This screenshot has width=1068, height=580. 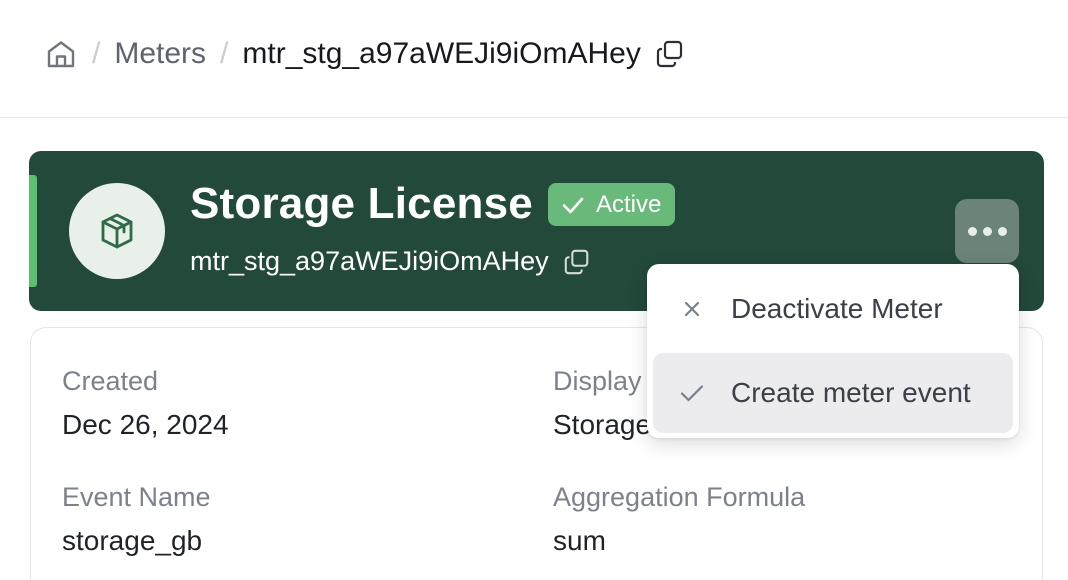 I want to click on aggregation-formula-label: Aggregation Formula, so click(x=679, y=497).